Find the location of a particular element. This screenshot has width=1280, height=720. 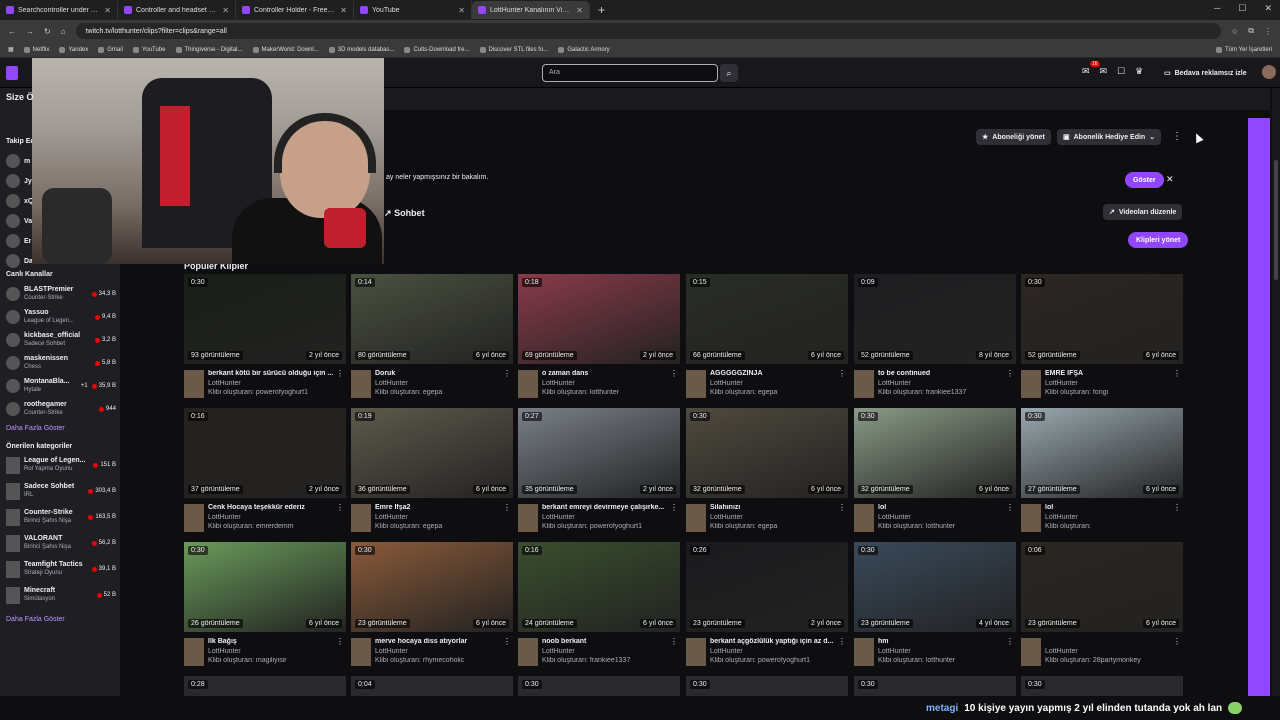

twitch-logo-icon is located at coordinates (12, 73).